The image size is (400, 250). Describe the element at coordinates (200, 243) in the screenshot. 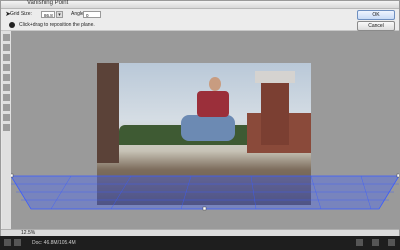

I see `taskbar: Doc: 46.8M/105.4M` at that location.